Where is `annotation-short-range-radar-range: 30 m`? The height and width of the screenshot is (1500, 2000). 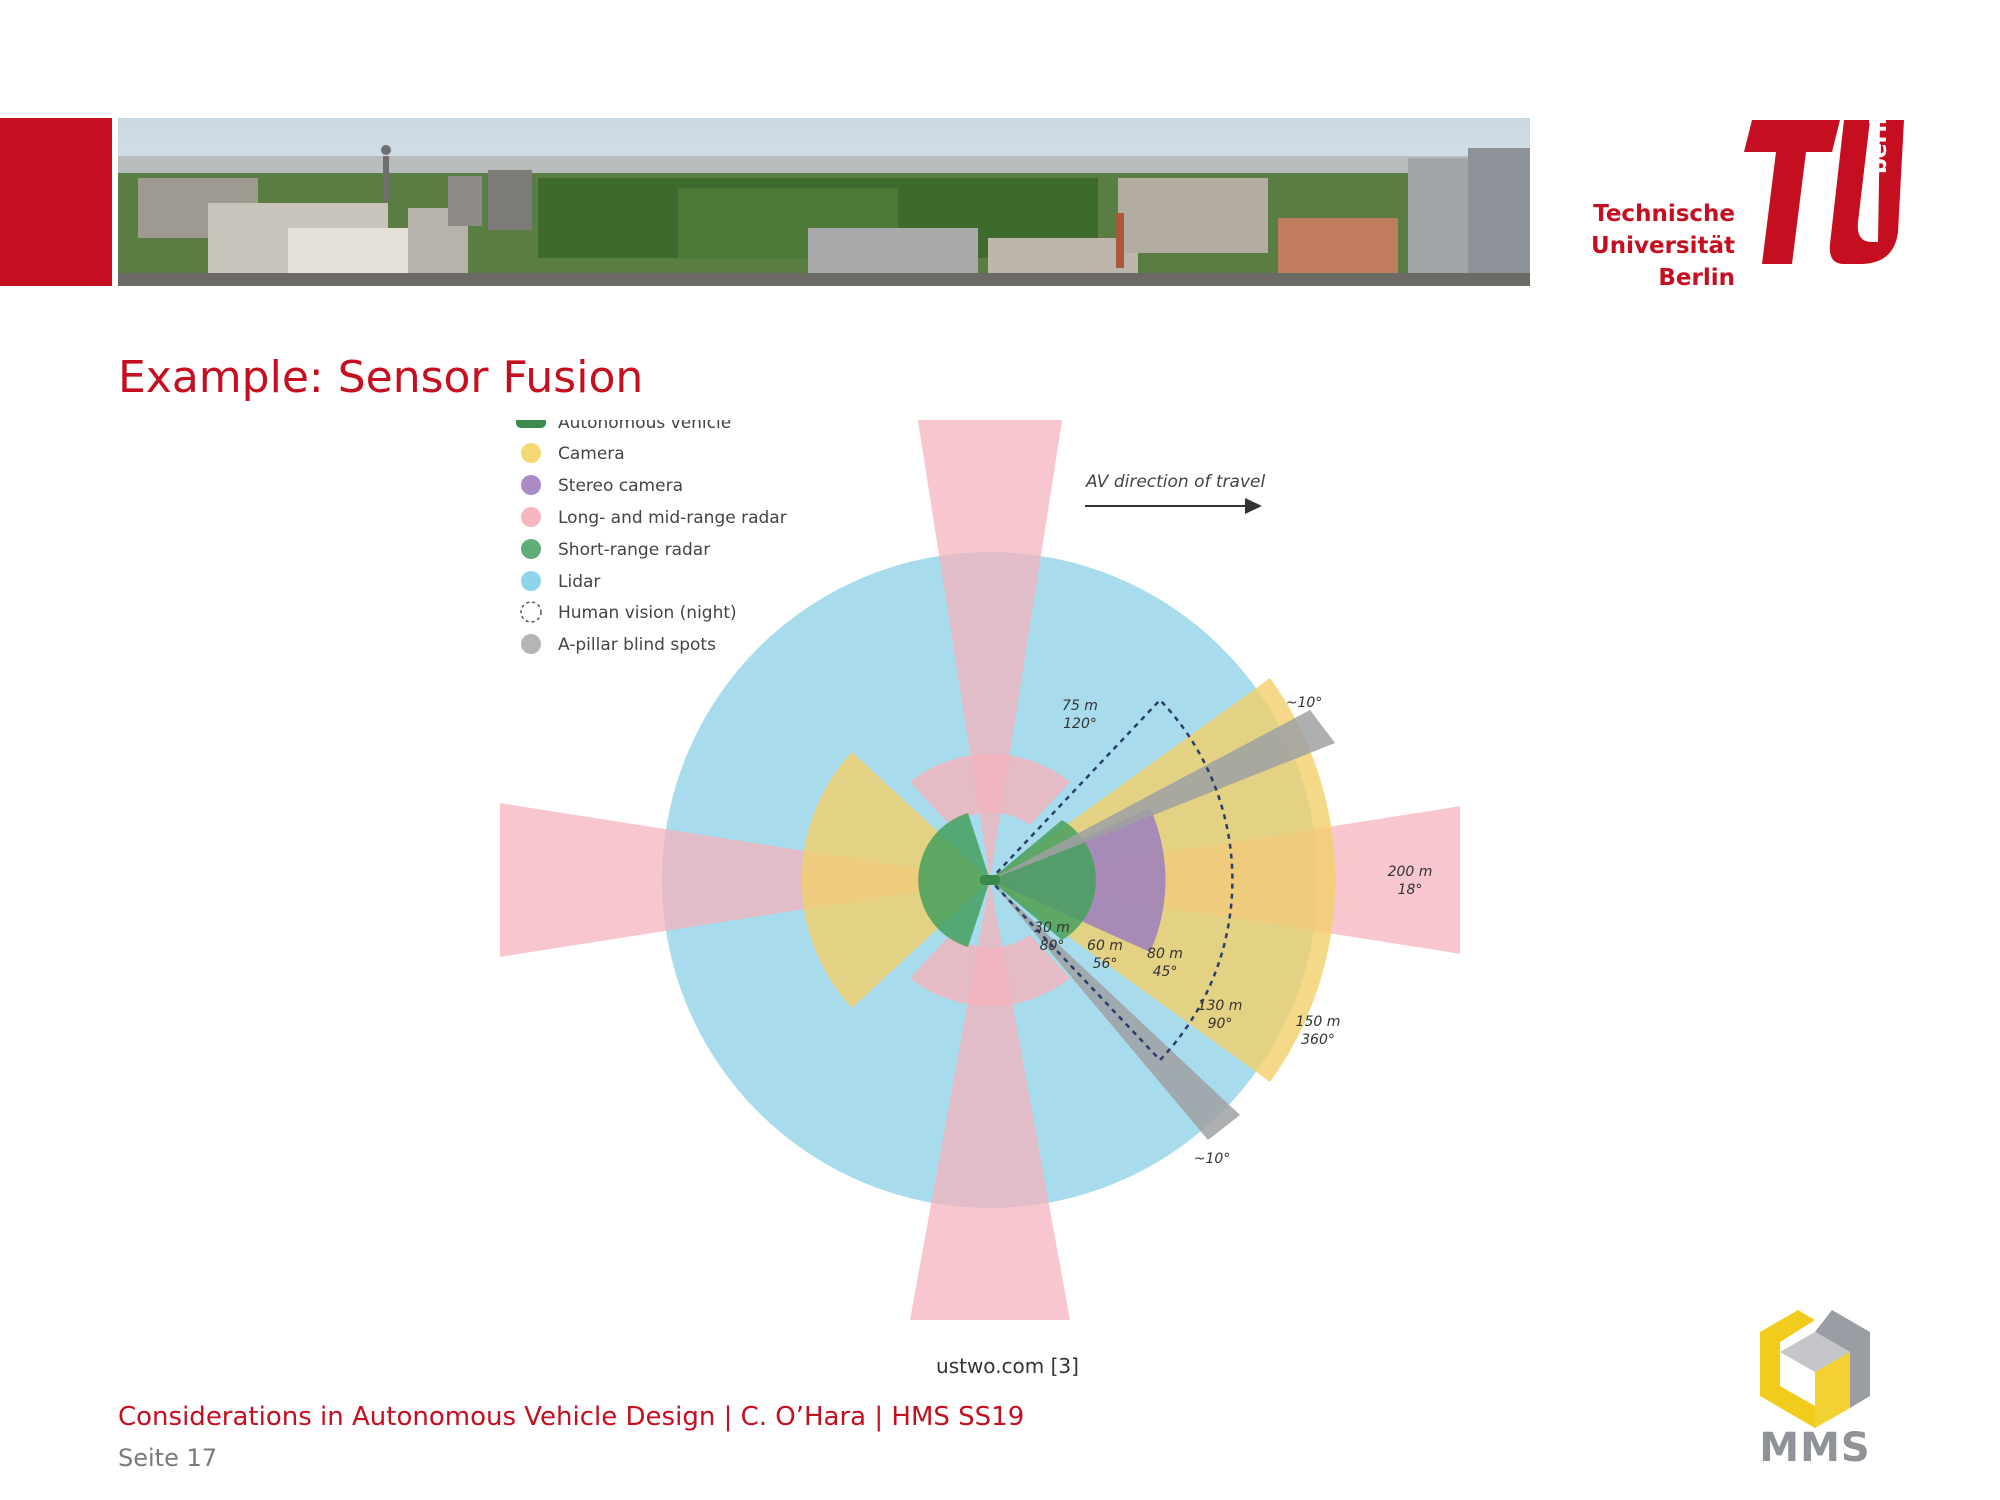
annotation-short-range-radar-range: 30 m is located at coordinates (1052, 928).